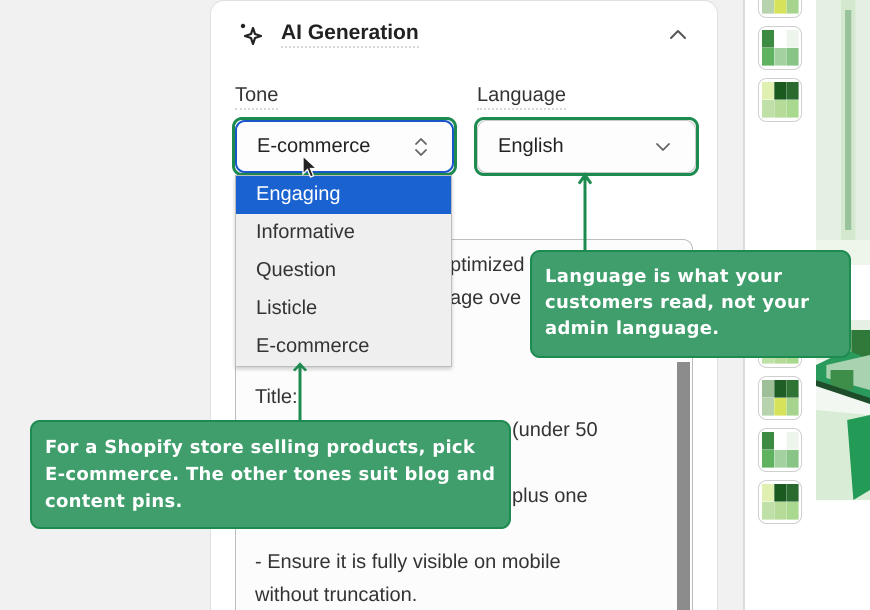 This screenshot has width=870, height=610. Describe the element at coordinates (486, 298) in the screenshot. I see `prompt-text: age ove` at that location.